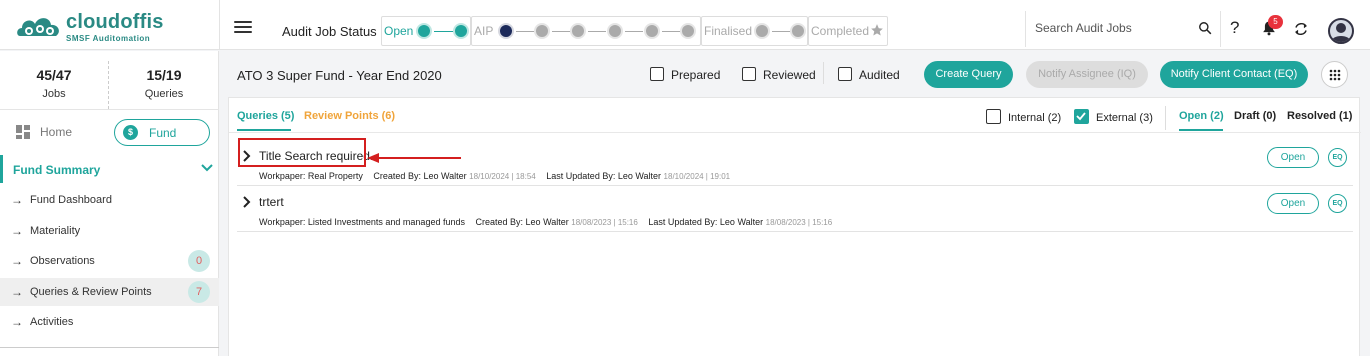 Image resolution: width=1370 pixels, height=356 pixels. Describe the element at coordinates (754, 31) in the screenshot. I see `stage-finalised: Finalised` at that location.